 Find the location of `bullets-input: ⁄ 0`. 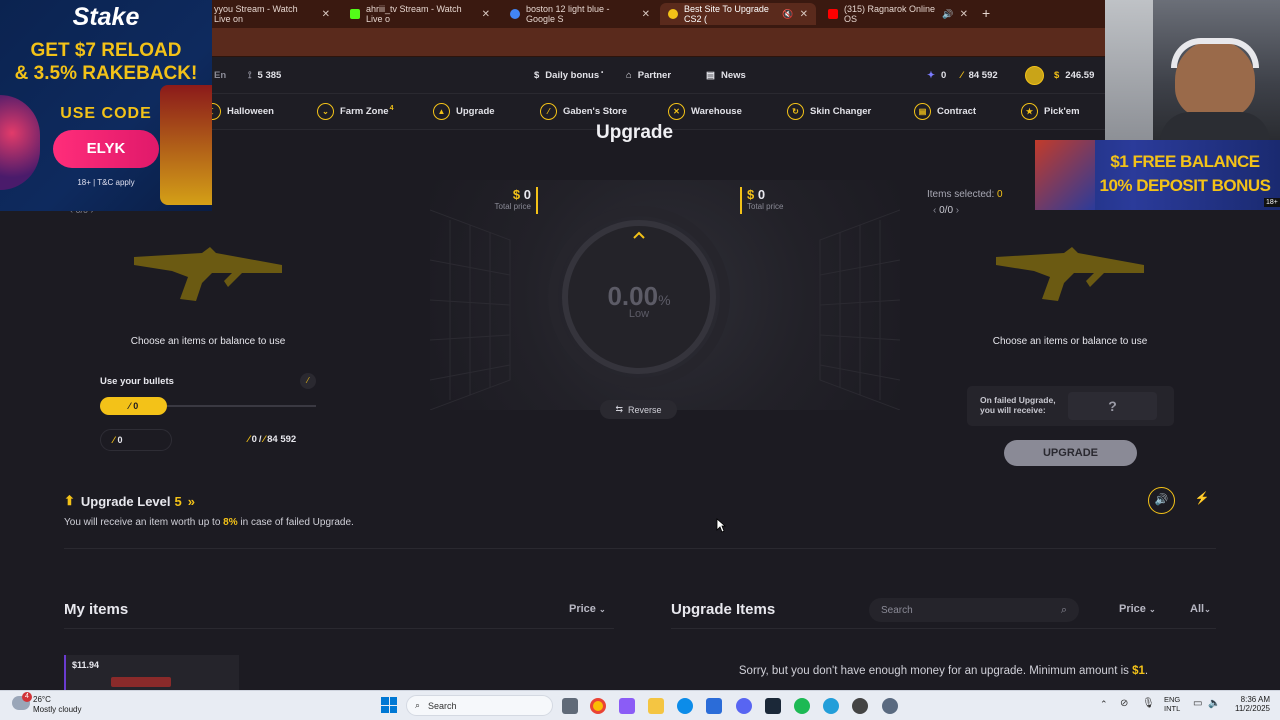

bullets-input: ⁄ 0 is located at coordinates (136, 440).